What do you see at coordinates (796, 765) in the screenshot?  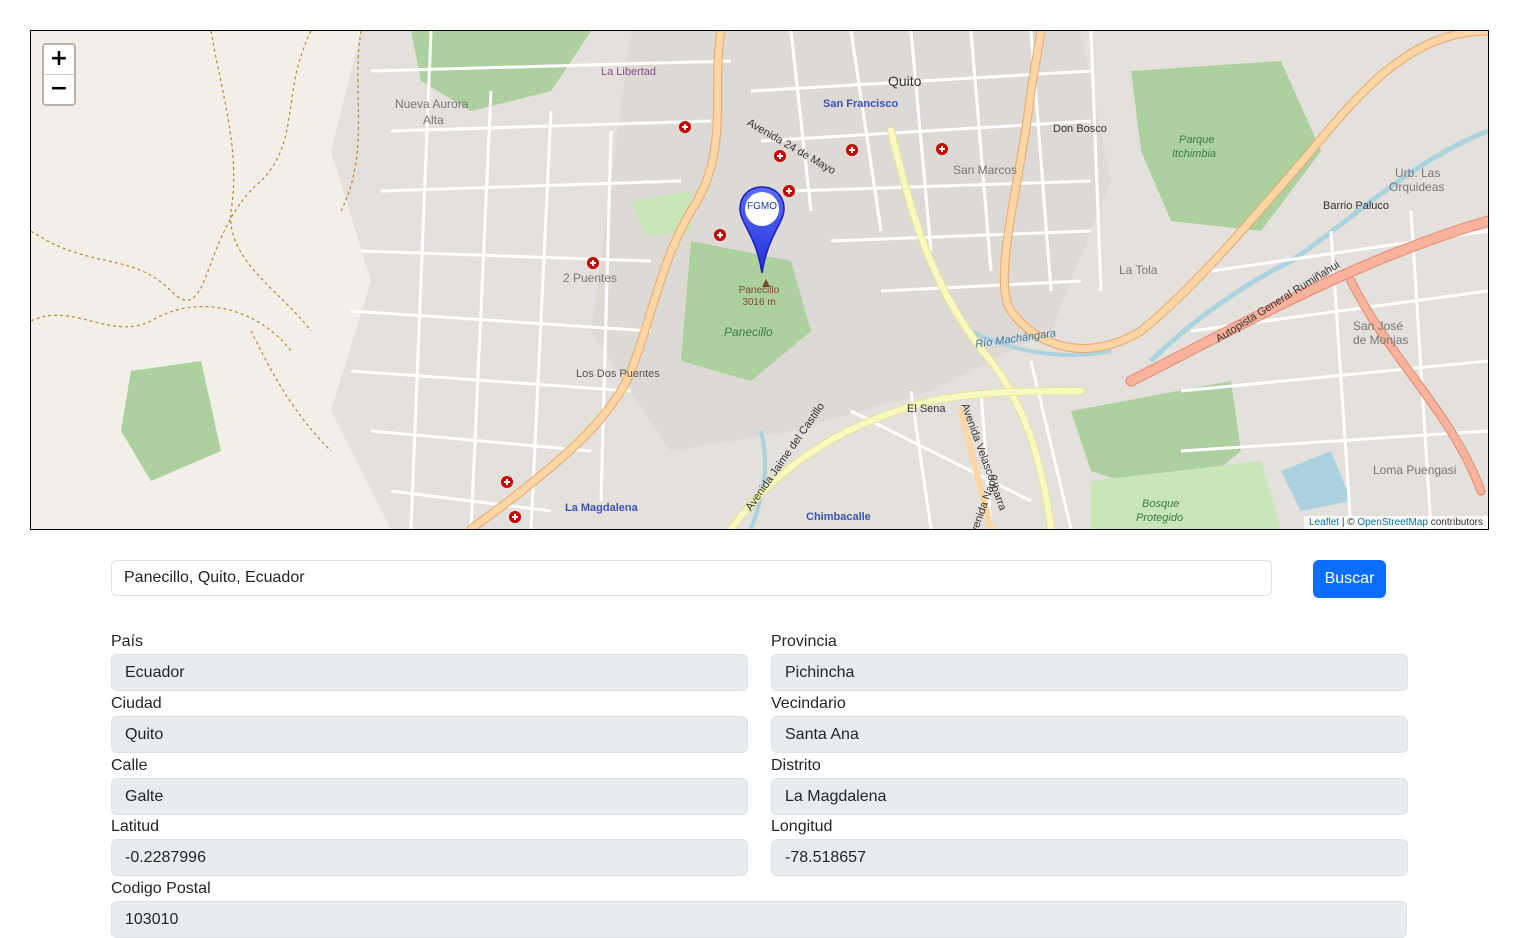 I see `field-label-distrito: Distrito` at bounding box center [796, 765].